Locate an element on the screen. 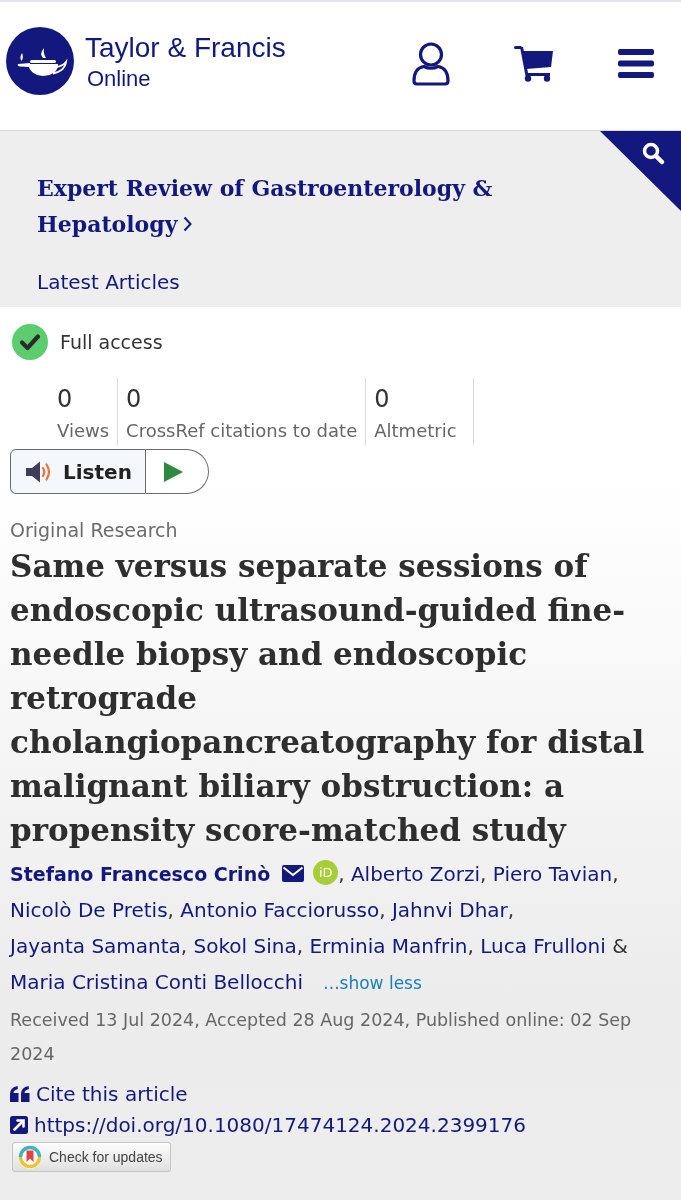 The height and width of the screenshot is (1200, 681). author-link: Stefano Francesco Crinò is located at coordinates (140, 874).